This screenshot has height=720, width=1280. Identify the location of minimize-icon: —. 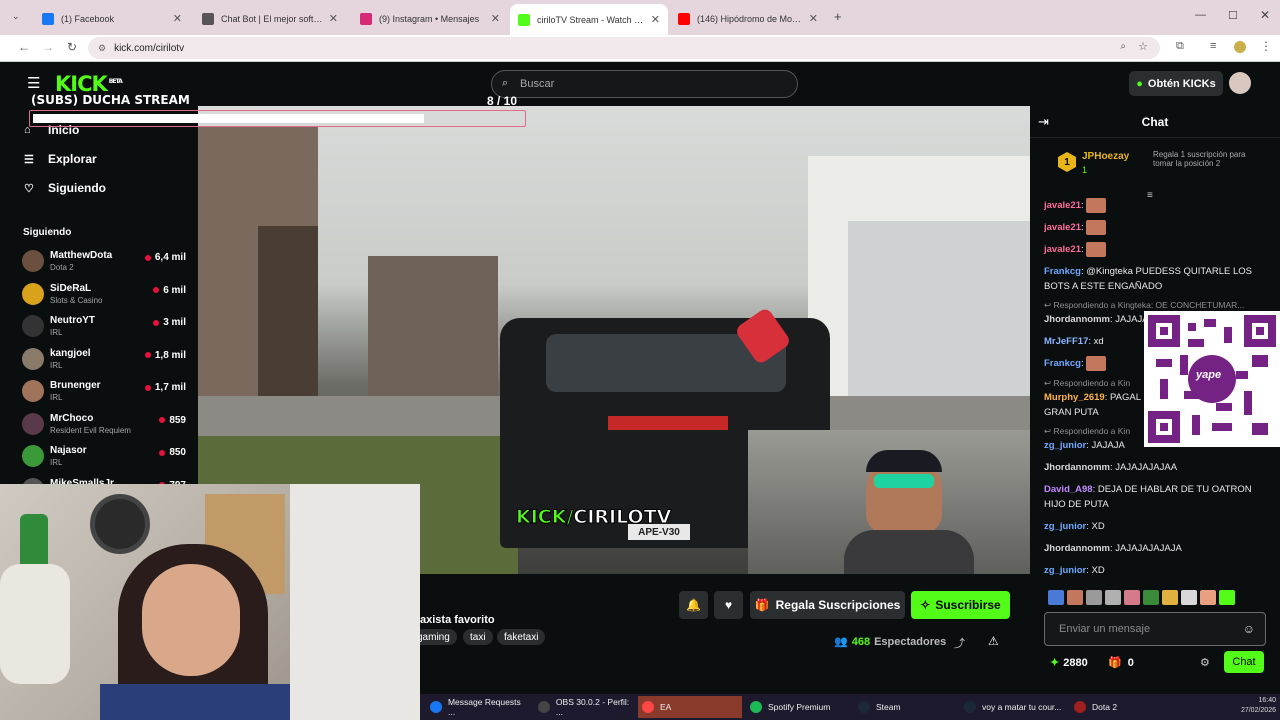
(1200, 15).